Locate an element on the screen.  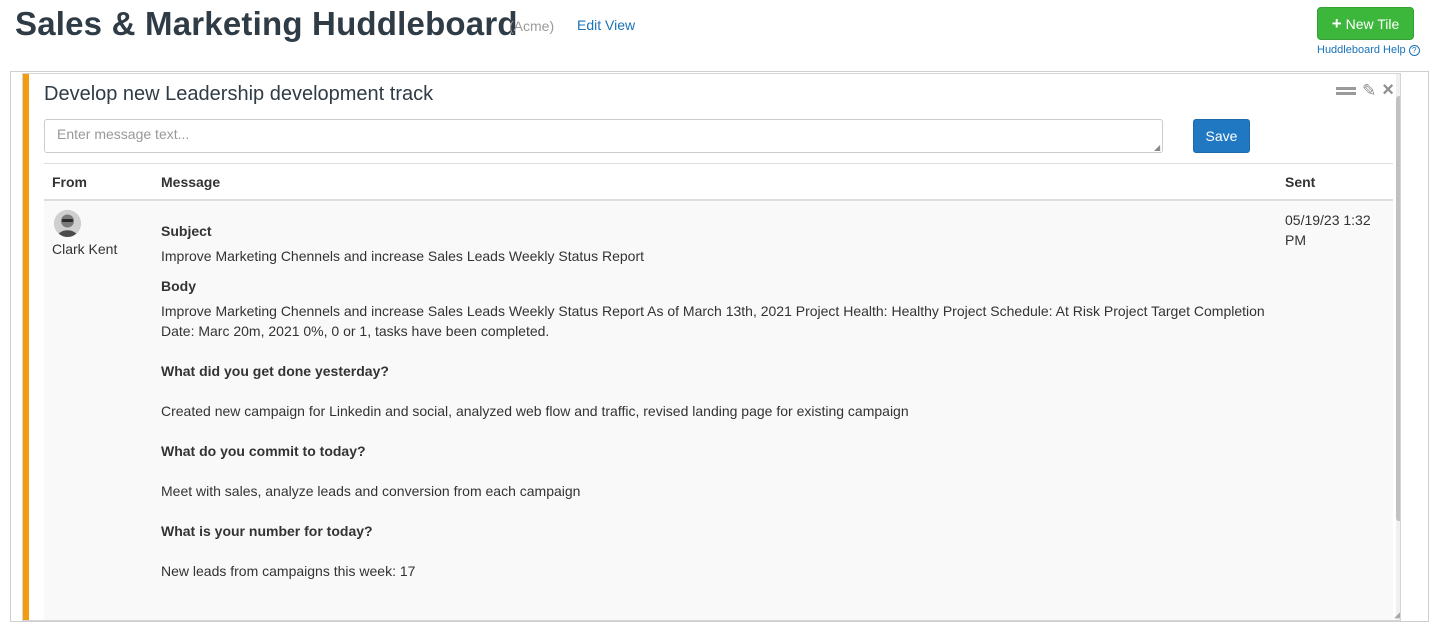
message-input is located at coordinates (603, 136).